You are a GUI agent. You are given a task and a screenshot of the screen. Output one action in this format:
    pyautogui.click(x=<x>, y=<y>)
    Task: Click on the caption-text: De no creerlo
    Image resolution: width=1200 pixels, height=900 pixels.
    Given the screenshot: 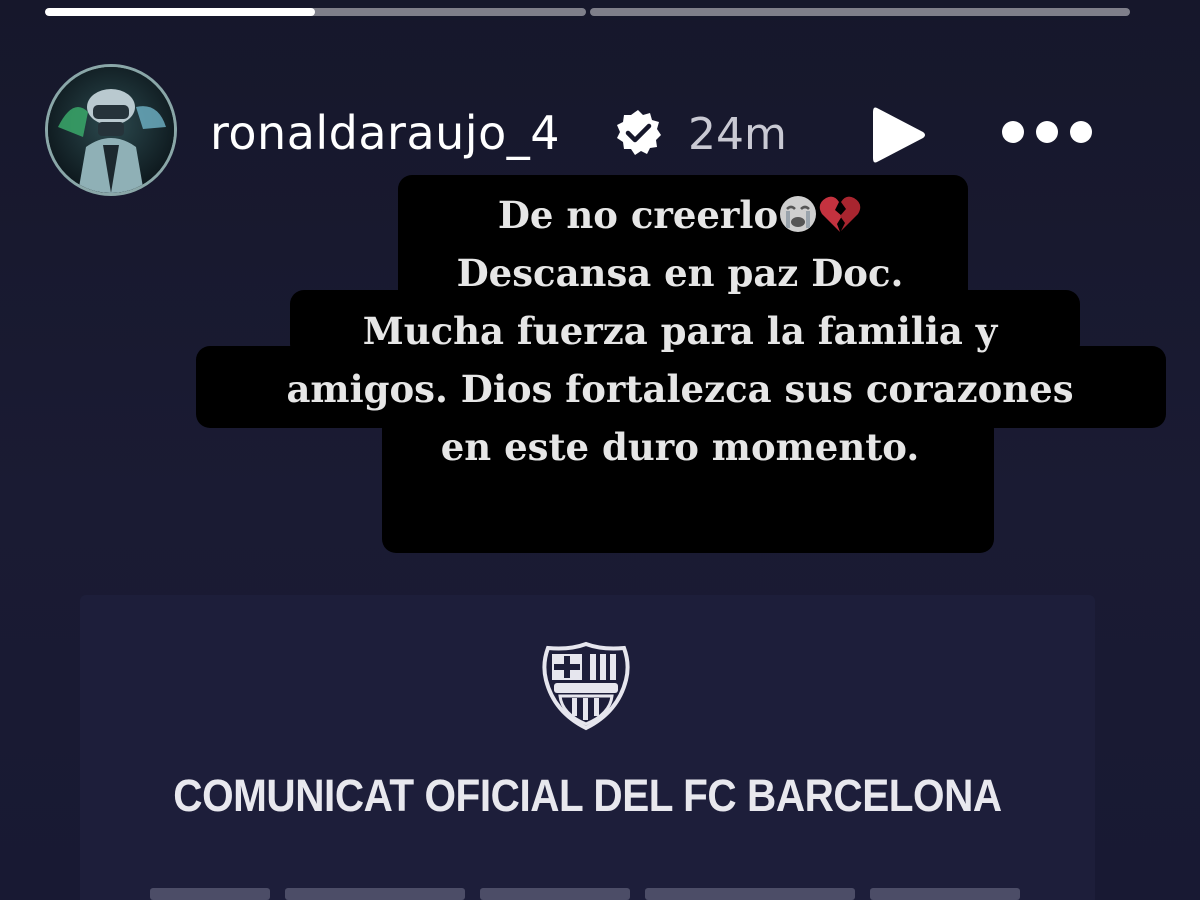 What is the action you would take?
    pyautogui.click(x=638, y=215)
    